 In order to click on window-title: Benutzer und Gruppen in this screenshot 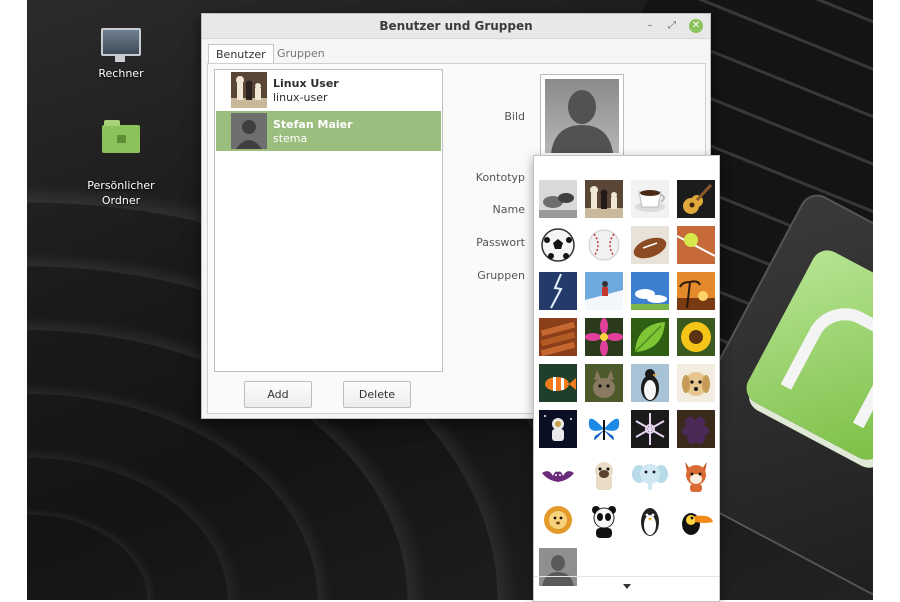, I will do `click(456, 26)`.